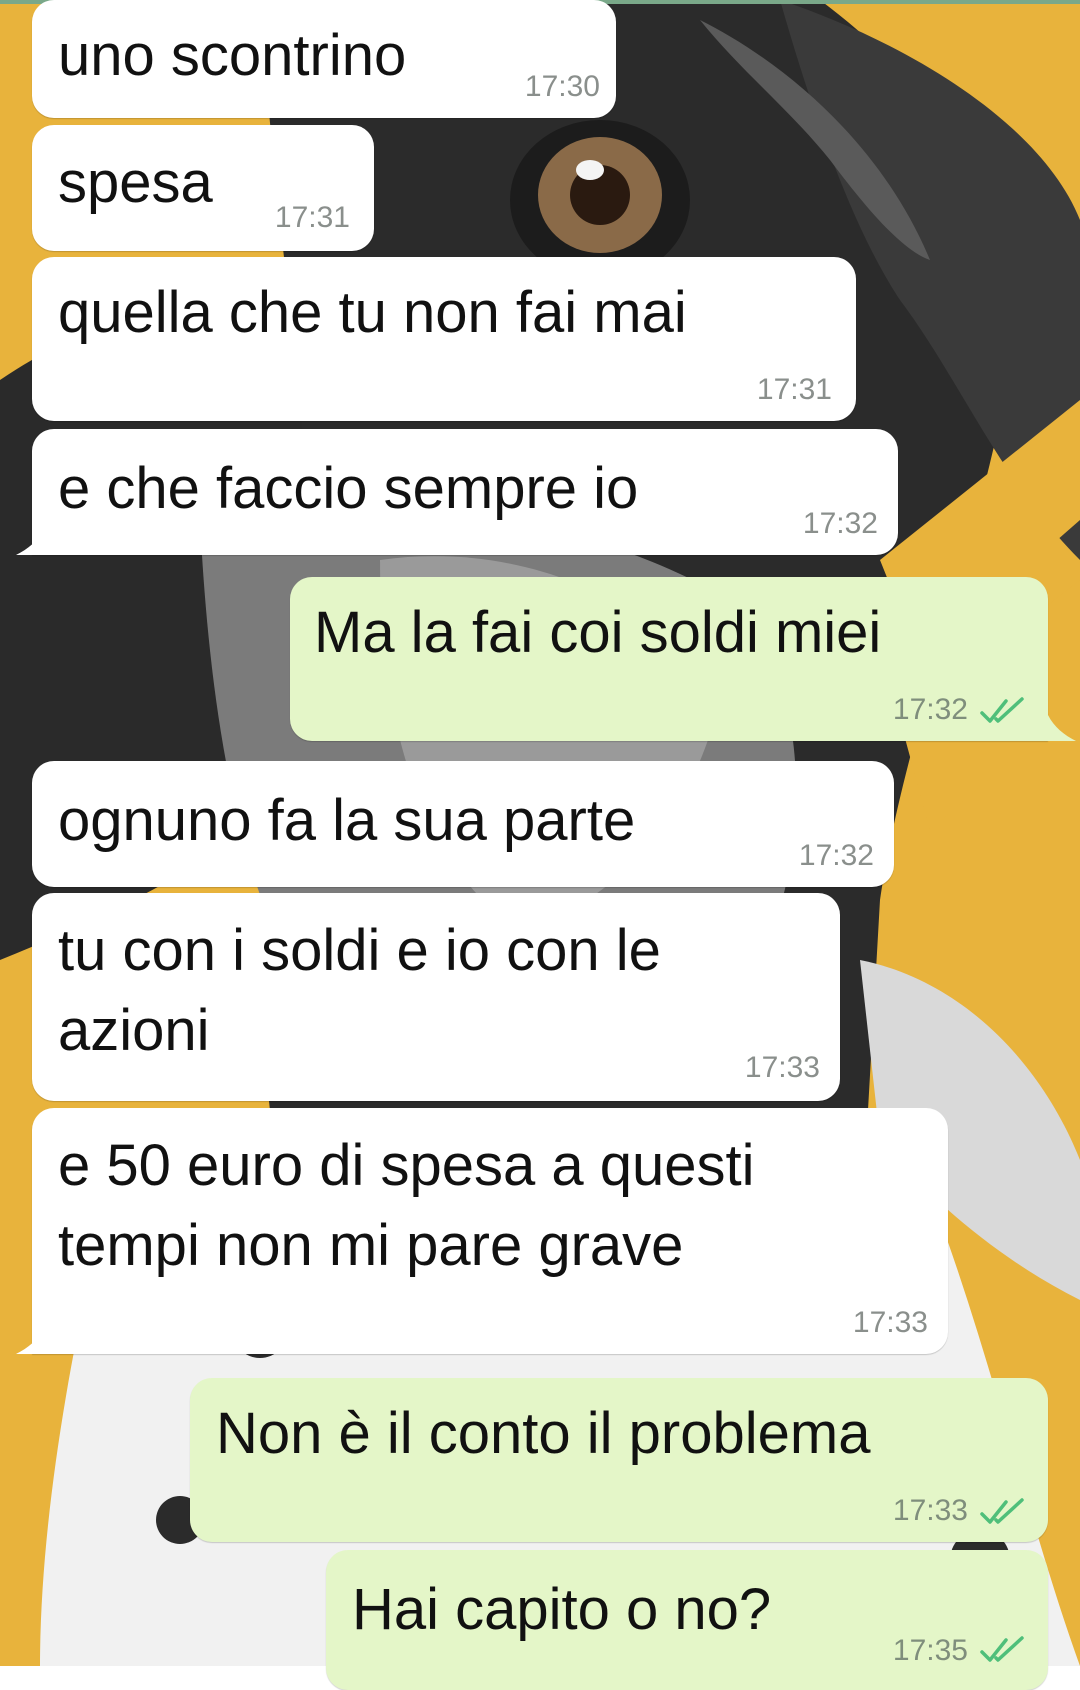  What do you see at coordinates (598, 632) in the screenshot?
I see `message-text: Ma la fai coi soldi miei` at bounding box center [598, 632].